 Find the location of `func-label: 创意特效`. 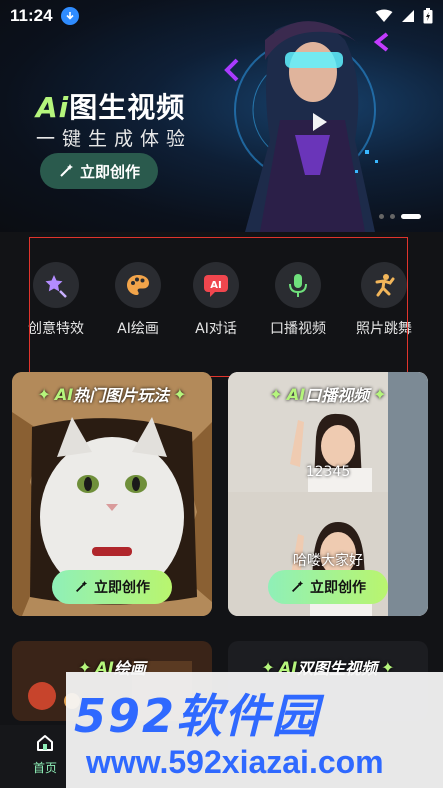

func-label: 创意特效 is located at coordinates (56, 329).